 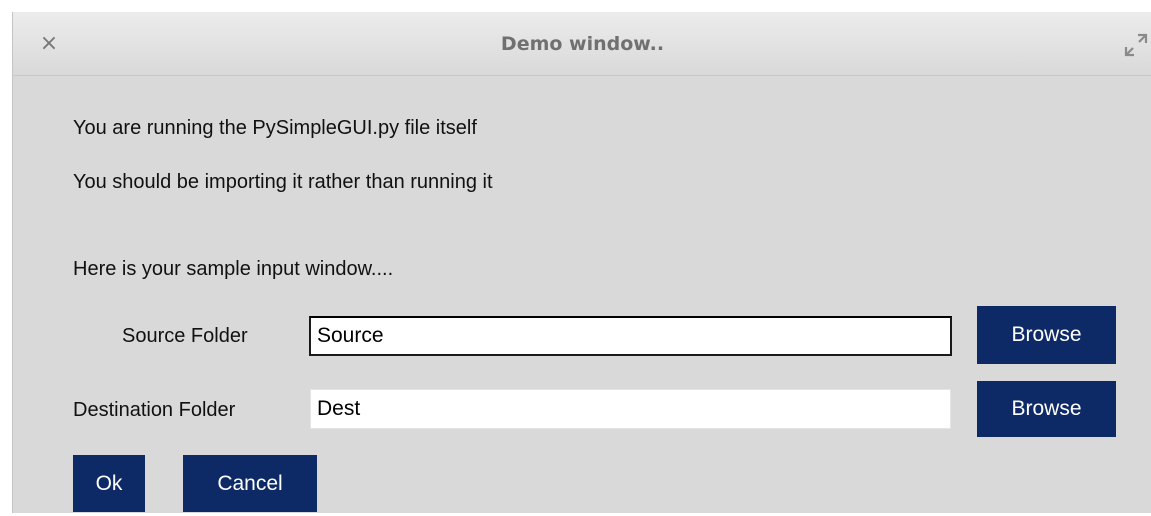 I want to click on title-bar: × Demo window.., so click(x=582, y=44).